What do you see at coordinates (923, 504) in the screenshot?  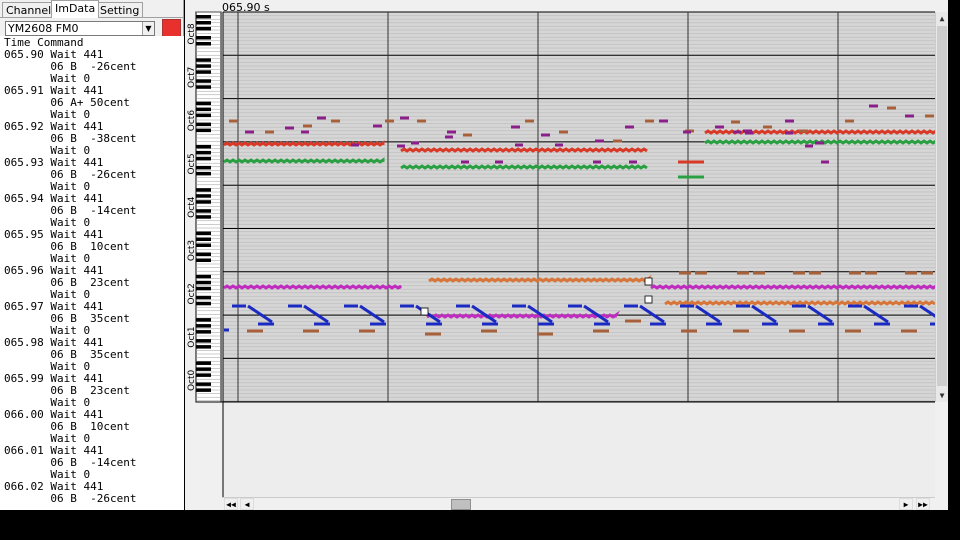 I see `fast-forward-icon: ▶▶` at bounding box center [923, 504].